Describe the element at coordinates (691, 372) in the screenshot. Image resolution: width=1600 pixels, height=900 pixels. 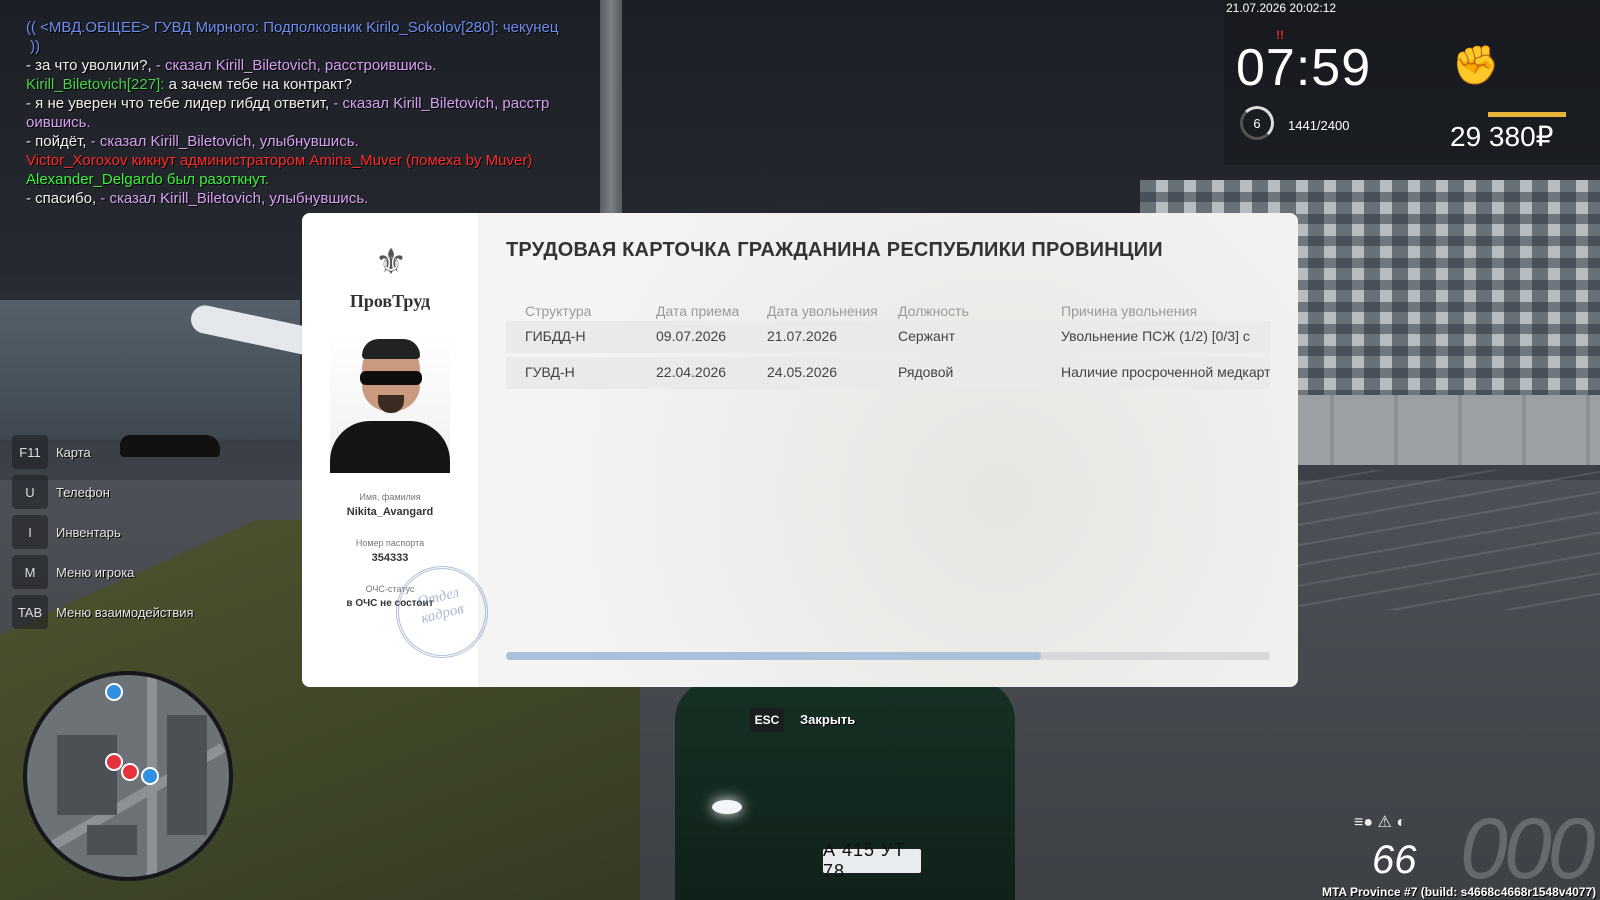
I see `table-cell: 22.04.2026` at that location.